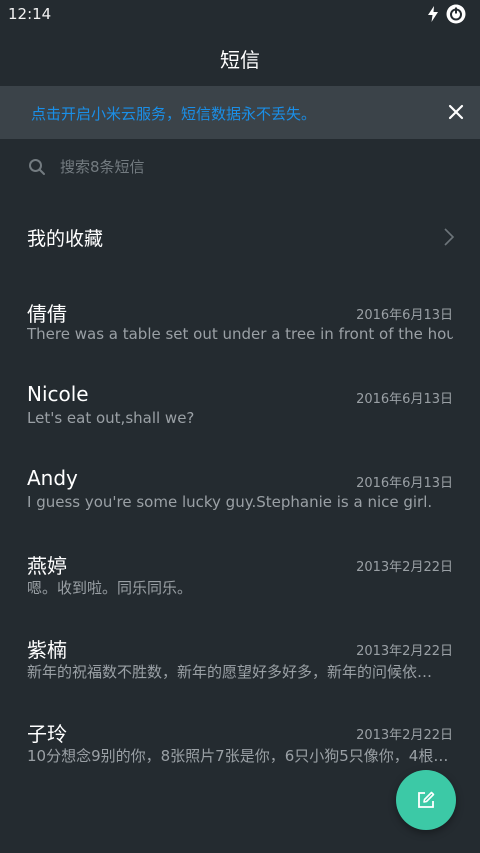 The width and height of the screenshot is (480, 853). What do you see at coordinates (456, 112) in the screenshot?
I see `close-icon` at bounding box center [456, 112].